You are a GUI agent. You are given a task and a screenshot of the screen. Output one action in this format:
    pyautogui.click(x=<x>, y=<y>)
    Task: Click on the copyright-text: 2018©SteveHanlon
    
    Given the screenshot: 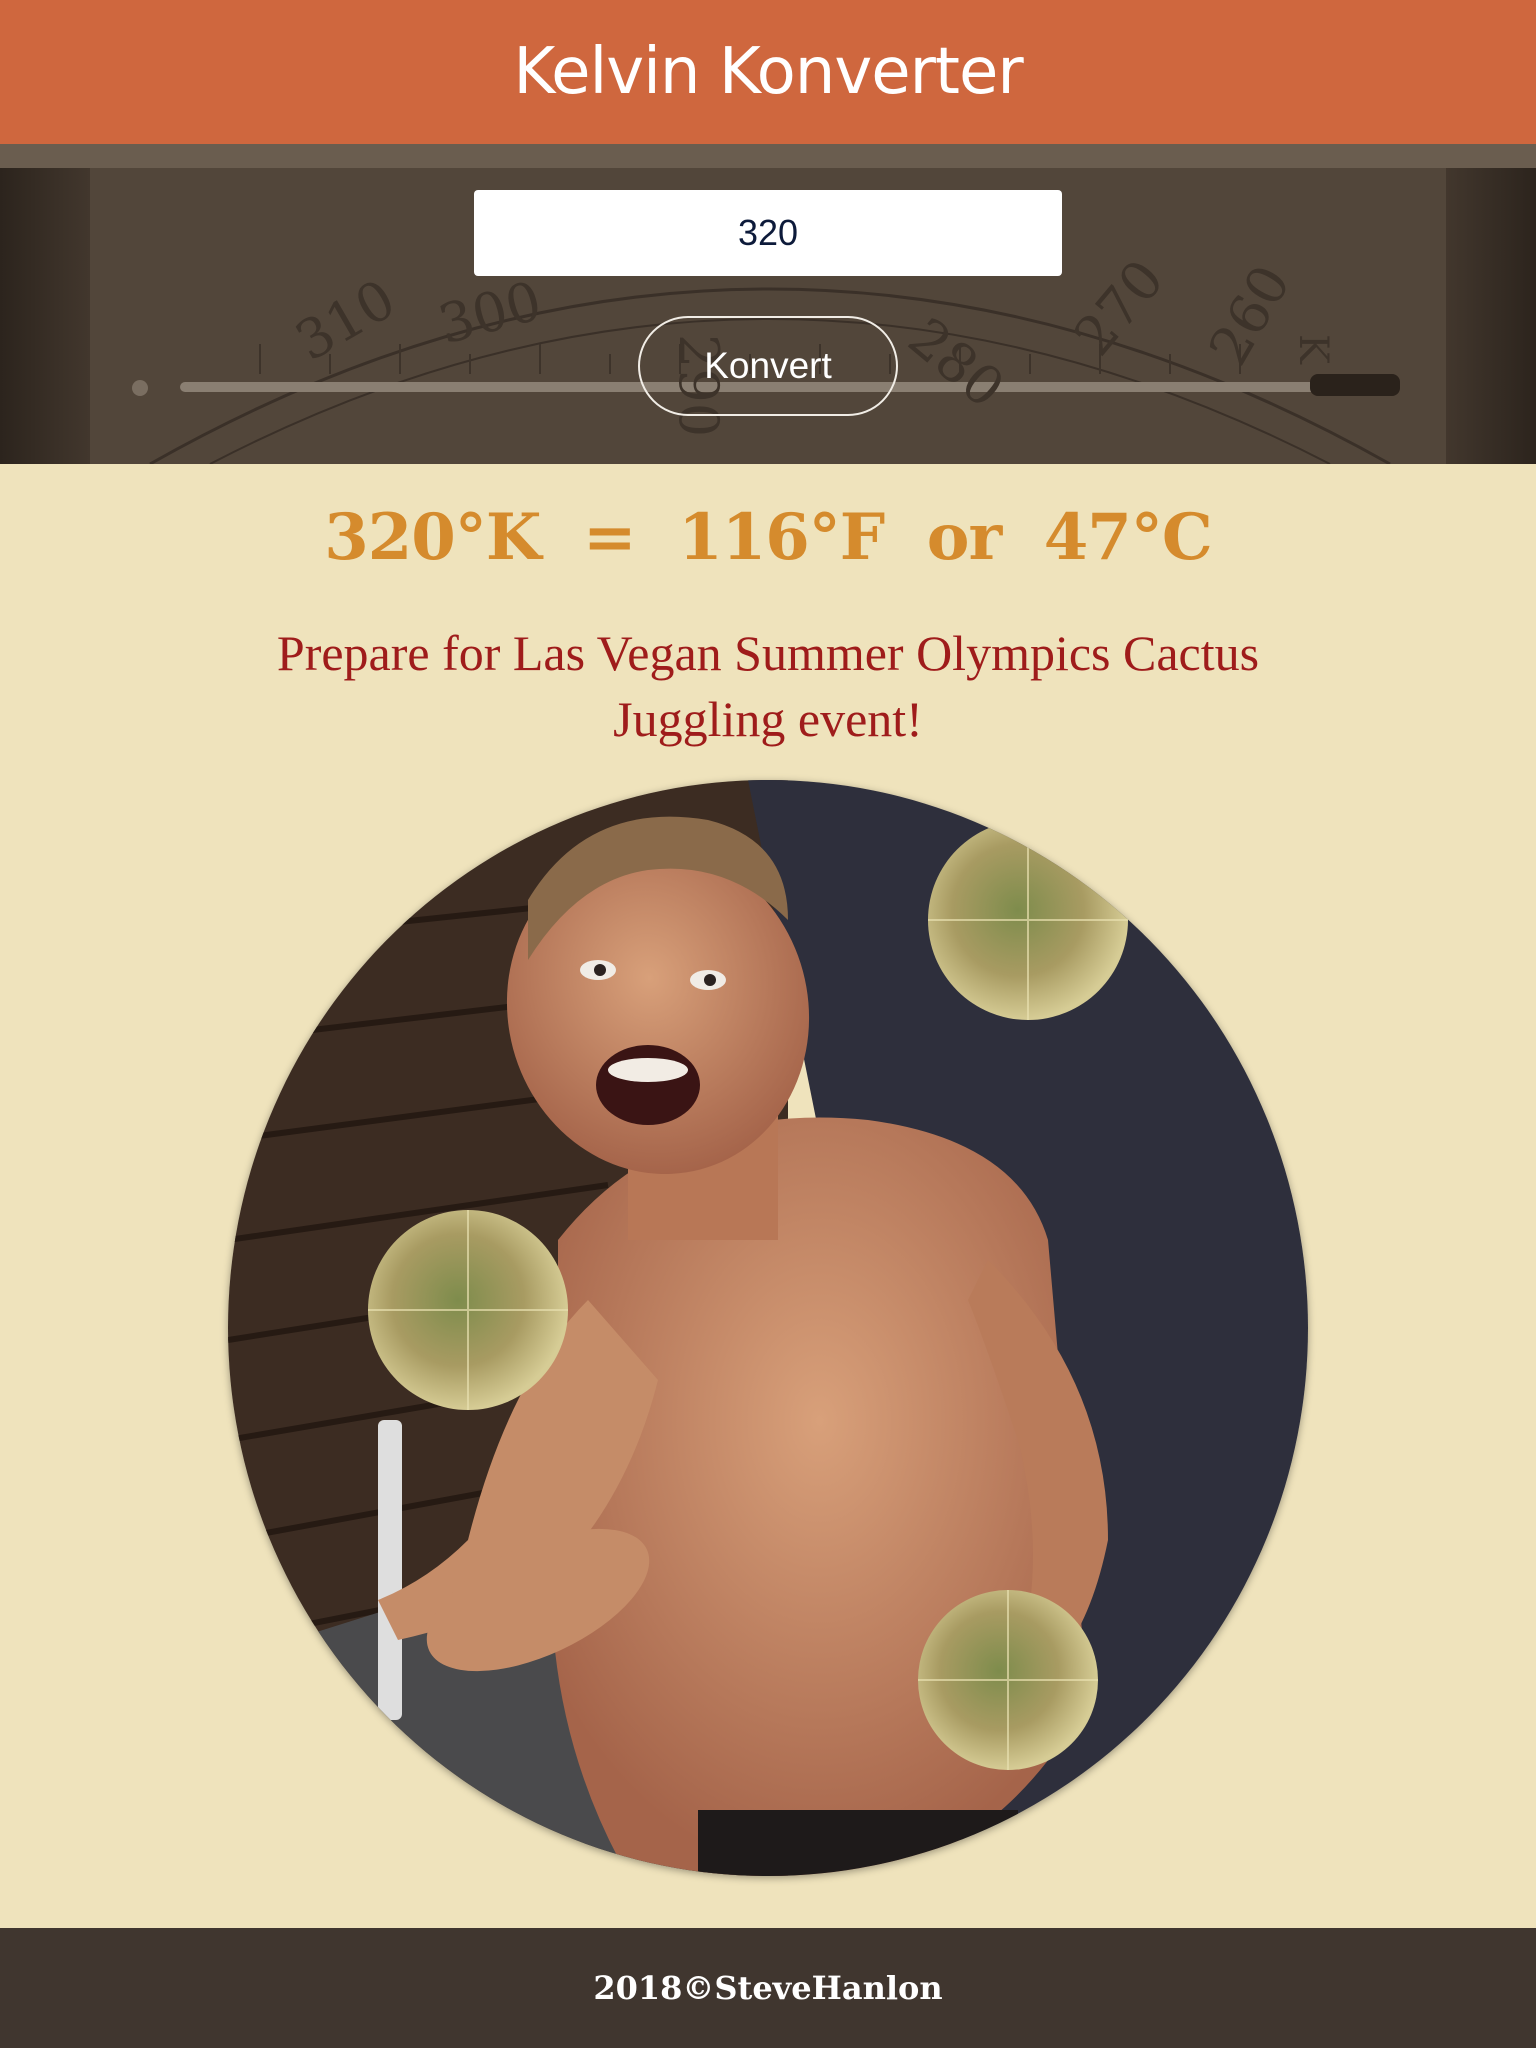 What is the action you would take?
    pyautogui.click(x=768, y=1988)
    